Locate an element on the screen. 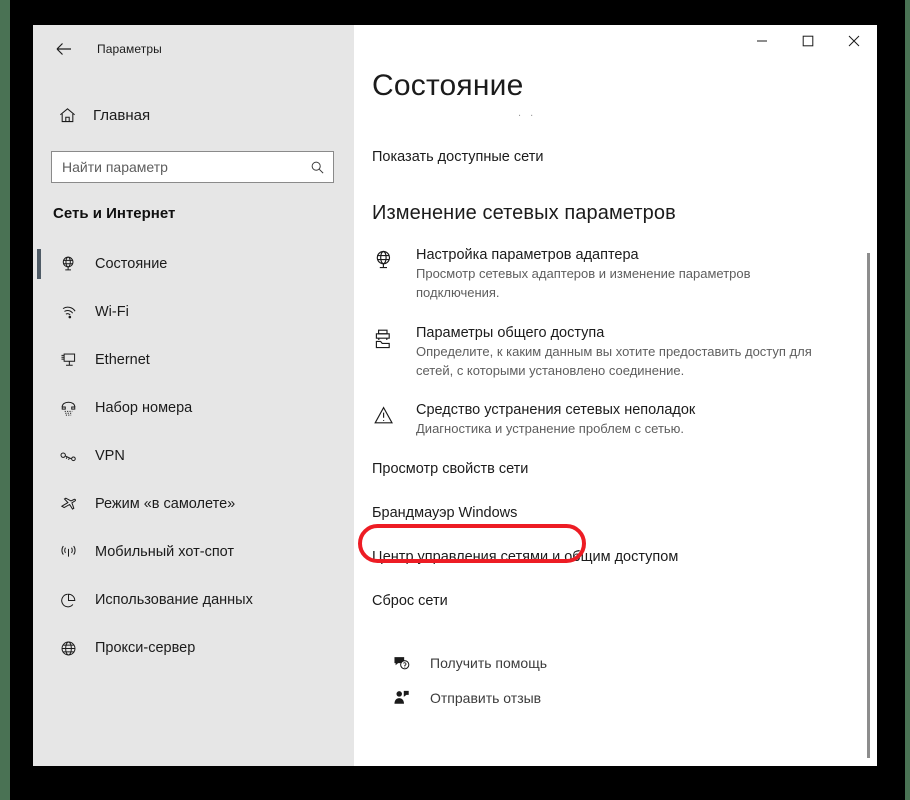 This screenshot has height=800, width=910. show-available-networks-link: Показать доступные сети is located at coordinates (457, 157).